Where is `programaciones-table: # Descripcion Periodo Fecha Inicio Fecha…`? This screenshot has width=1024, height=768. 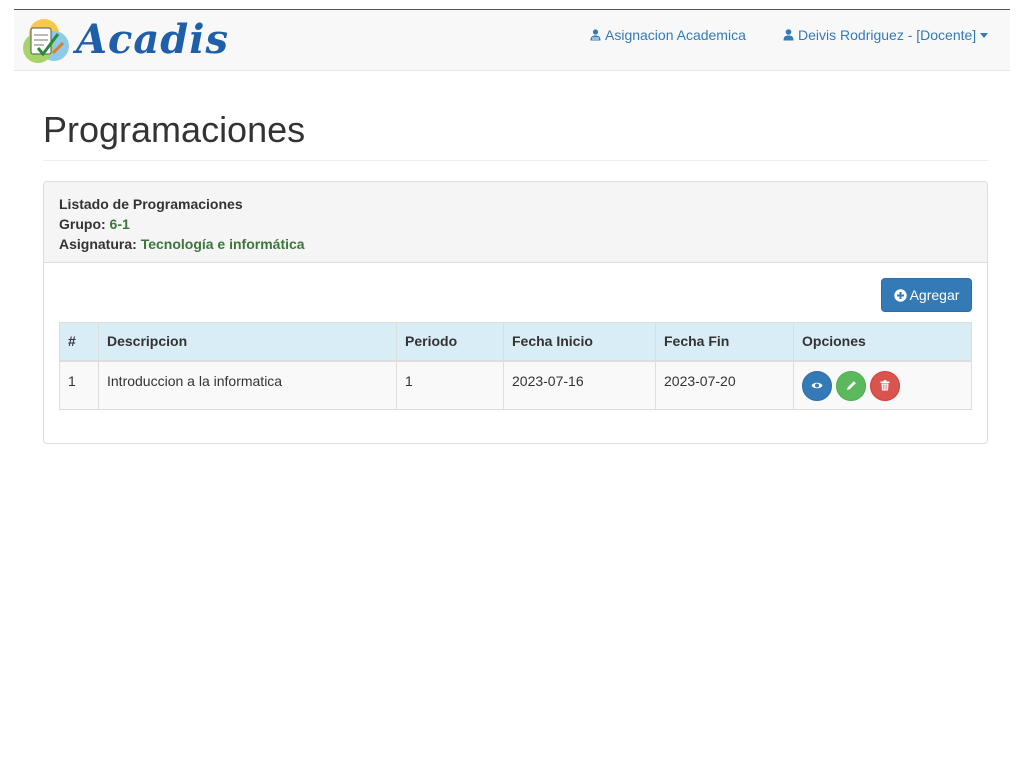
programaciones-table: # Descripcion Periodo Fecha Inicio Fecha… is located at coordinates (515, 366).